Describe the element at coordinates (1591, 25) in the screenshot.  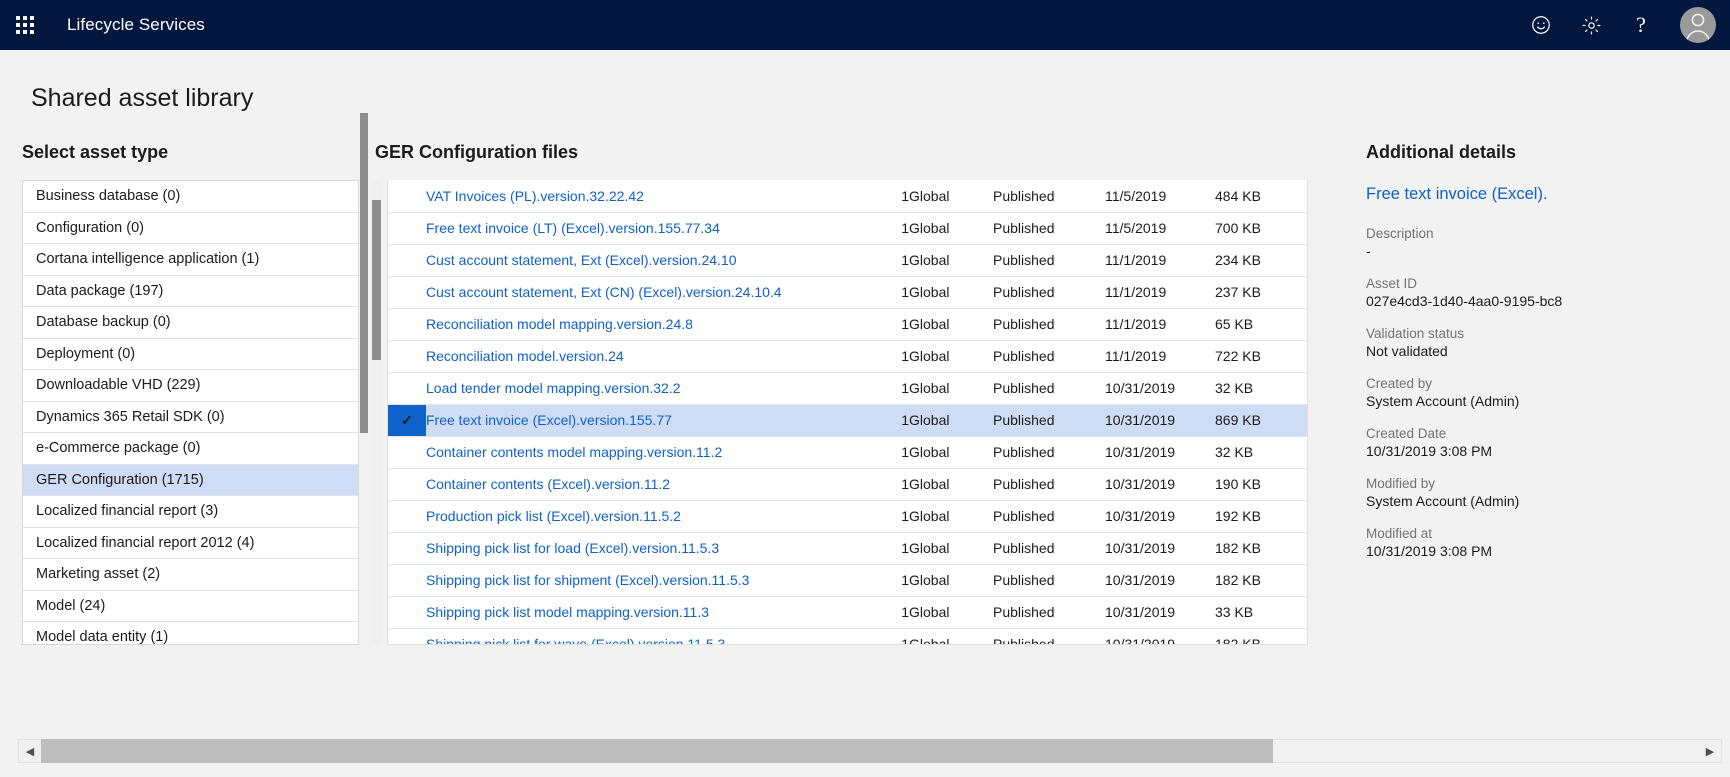
I see `gear-settings-icon` at that location.